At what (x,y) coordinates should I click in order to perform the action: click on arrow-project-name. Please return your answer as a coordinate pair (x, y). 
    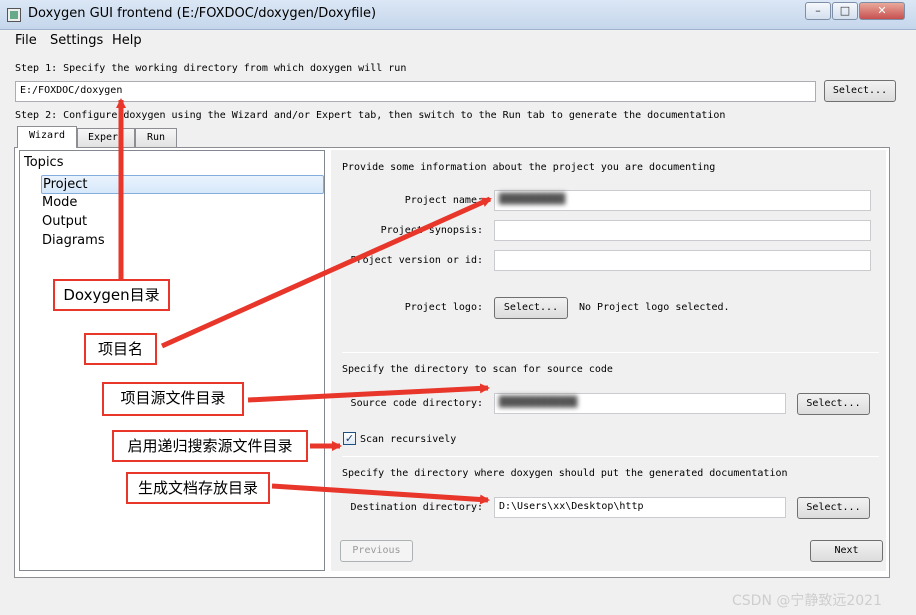
    Looking at the image, I should click on (326, 272).